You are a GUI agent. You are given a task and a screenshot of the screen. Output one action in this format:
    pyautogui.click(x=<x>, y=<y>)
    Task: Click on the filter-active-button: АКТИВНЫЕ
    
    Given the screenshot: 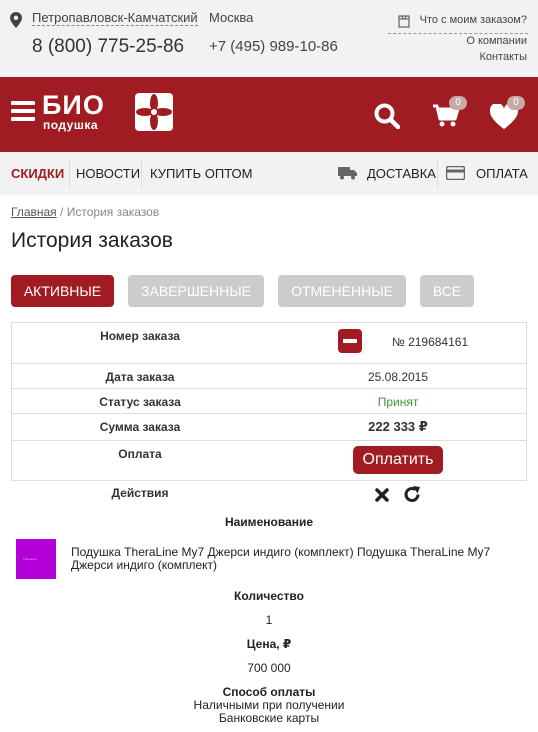 What is the action you would take?
    pyautogui.click(x=62, y=291)
    